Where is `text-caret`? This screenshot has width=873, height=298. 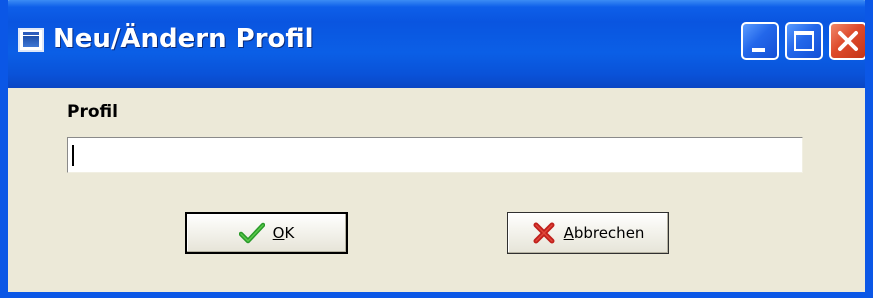
text-caret is located at coordinates (73, 155).